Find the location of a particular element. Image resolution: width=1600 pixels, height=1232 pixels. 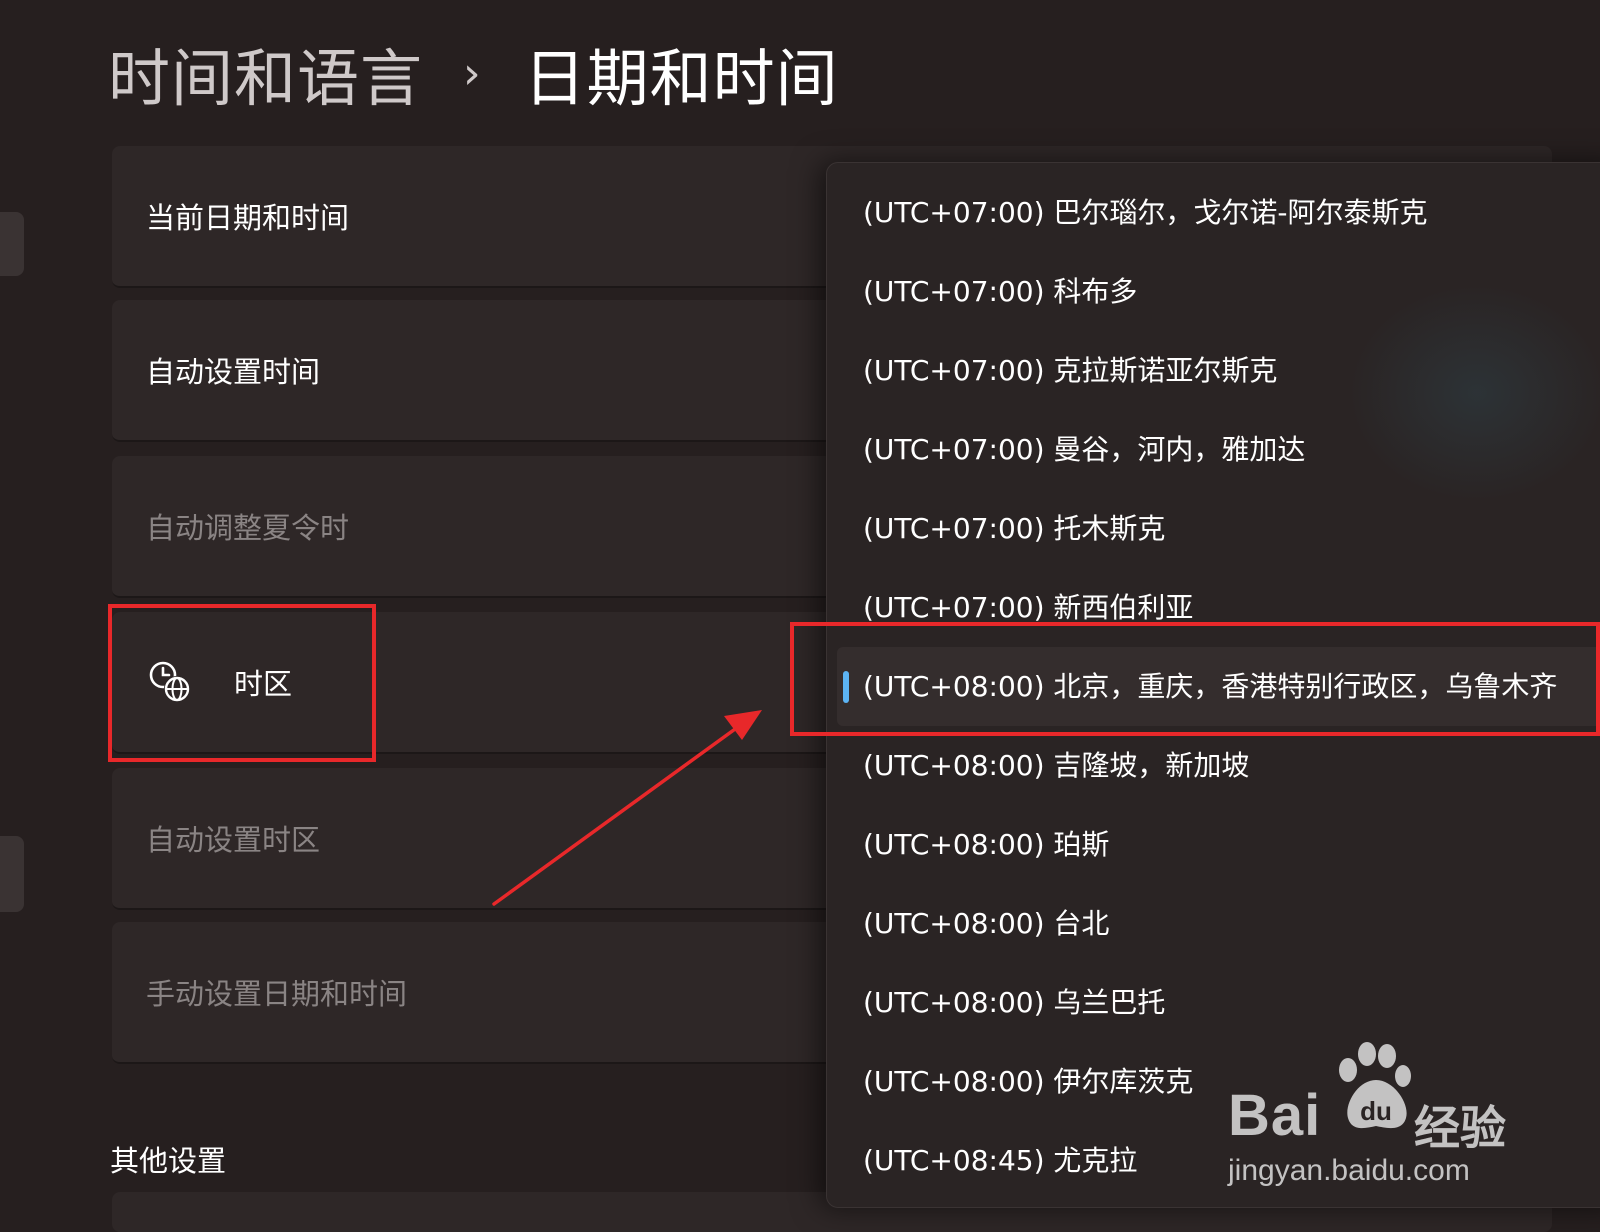

page-title: 日期和时间 is located at coordinates (681, 78).